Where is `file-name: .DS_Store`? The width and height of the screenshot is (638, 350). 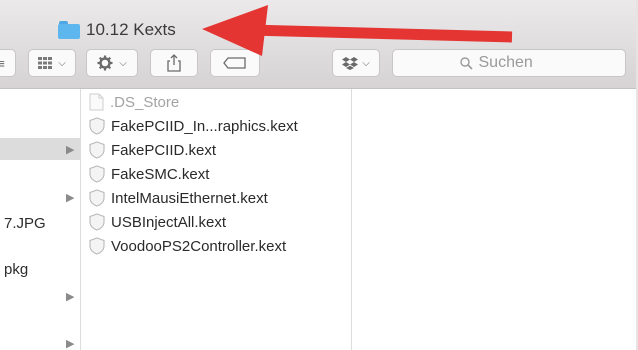 file-name: .DS_Store is located at coordinates (145, 102).